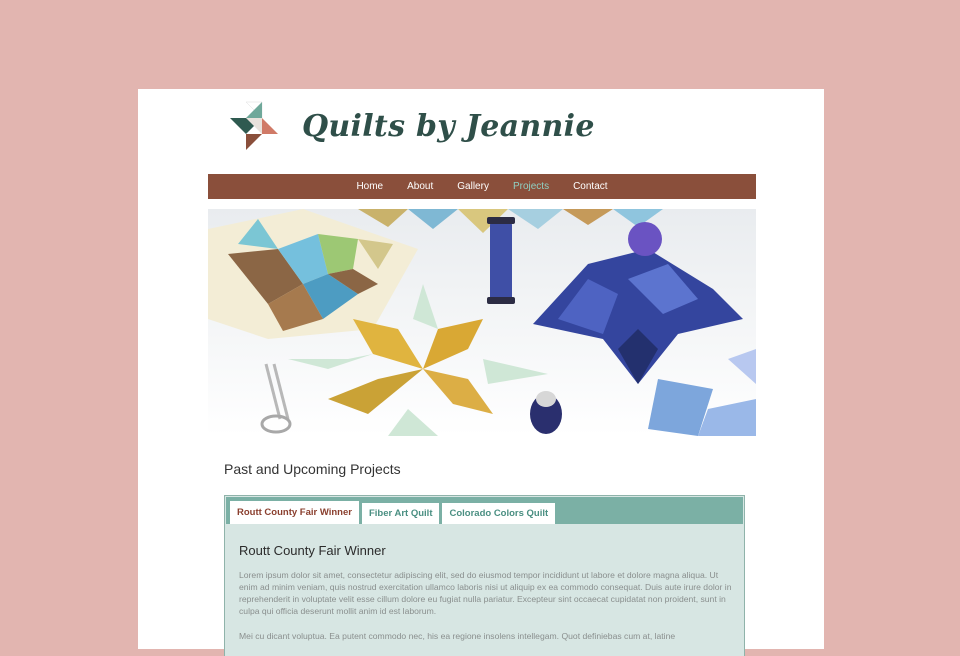 Image resolution: width=960 pixels, height=656 pixels. I want to click on nav-contact: Contact, so click(590, 186).